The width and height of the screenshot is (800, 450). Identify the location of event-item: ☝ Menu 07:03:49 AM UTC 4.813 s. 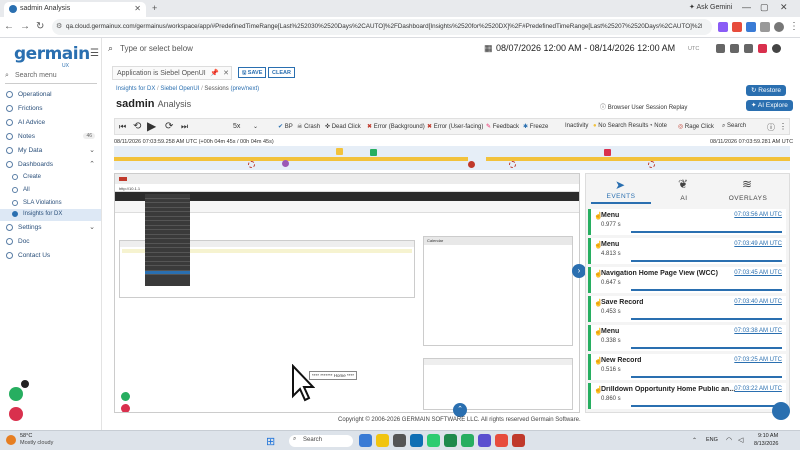
(687, 251).